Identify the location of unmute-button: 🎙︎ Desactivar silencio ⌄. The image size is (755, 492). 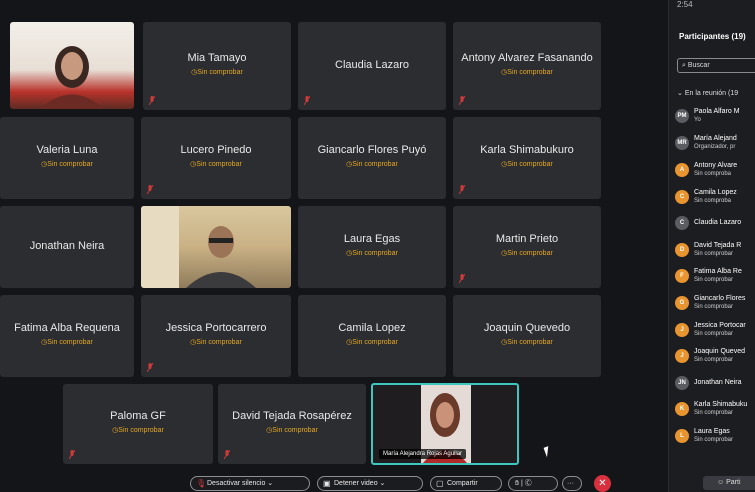
(250, 483).